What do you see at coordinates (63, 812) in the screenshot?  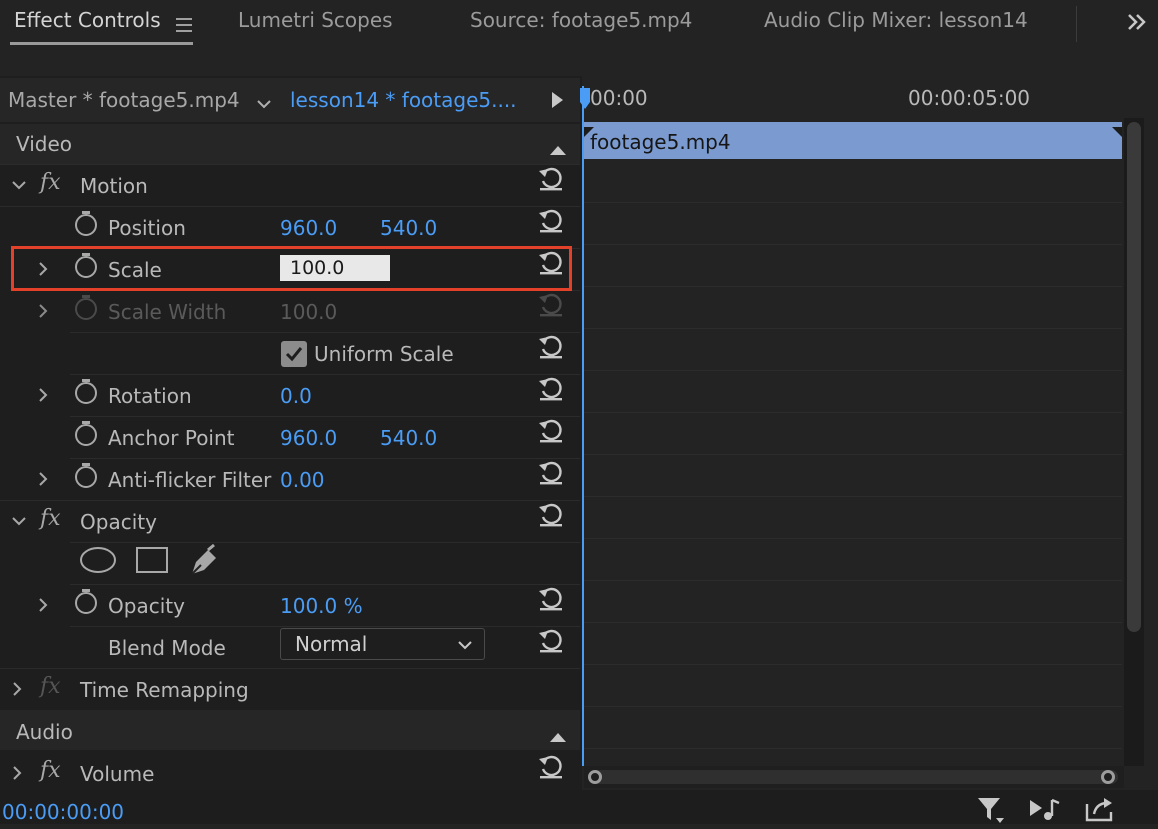 I see `current-timecode: 00:00:00:00` at bounding box center [63, 812].